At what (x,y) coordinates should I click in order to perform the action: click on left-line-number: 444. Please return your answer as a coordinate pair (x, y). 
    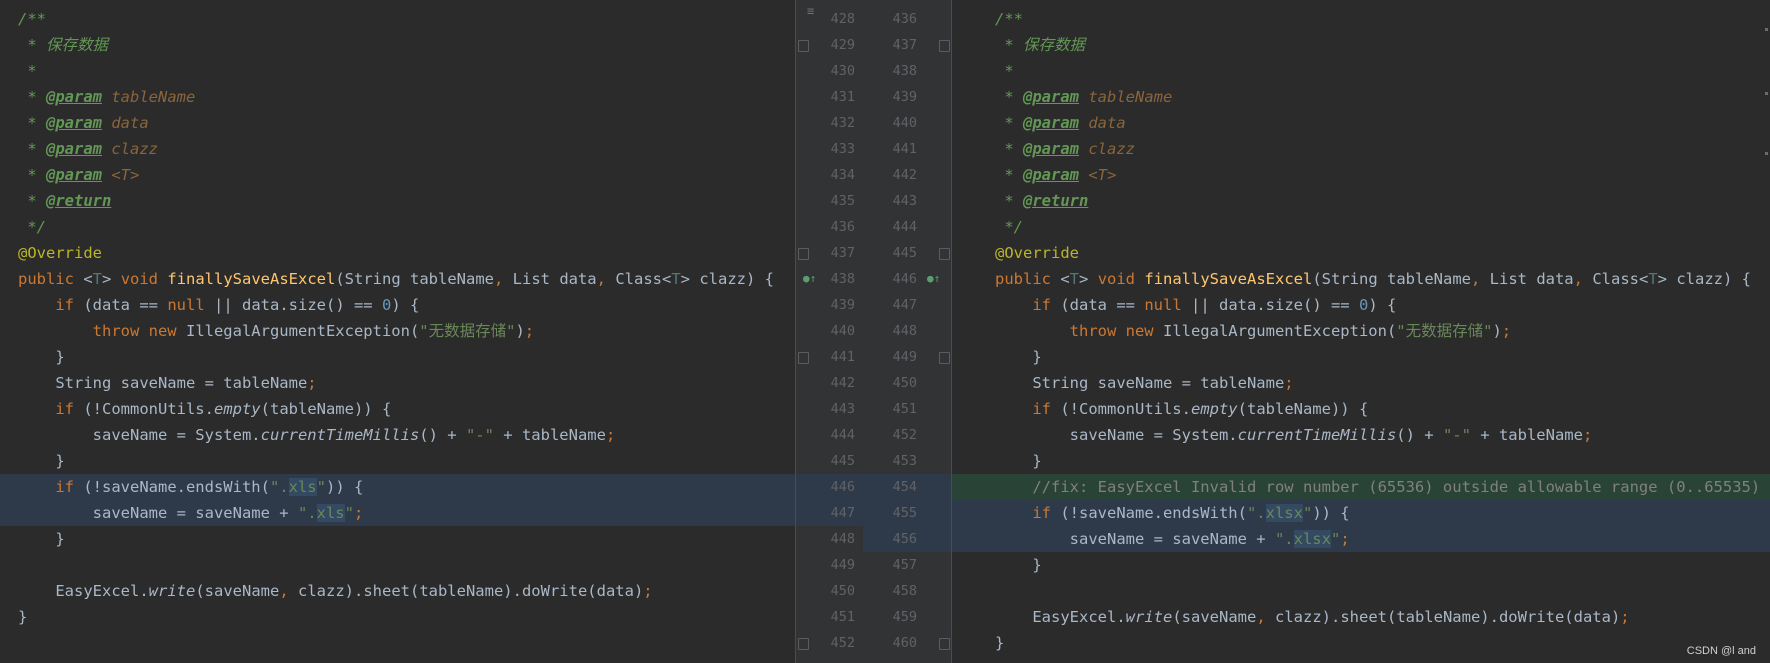
    Looking at the image, I should click on (842, 435).